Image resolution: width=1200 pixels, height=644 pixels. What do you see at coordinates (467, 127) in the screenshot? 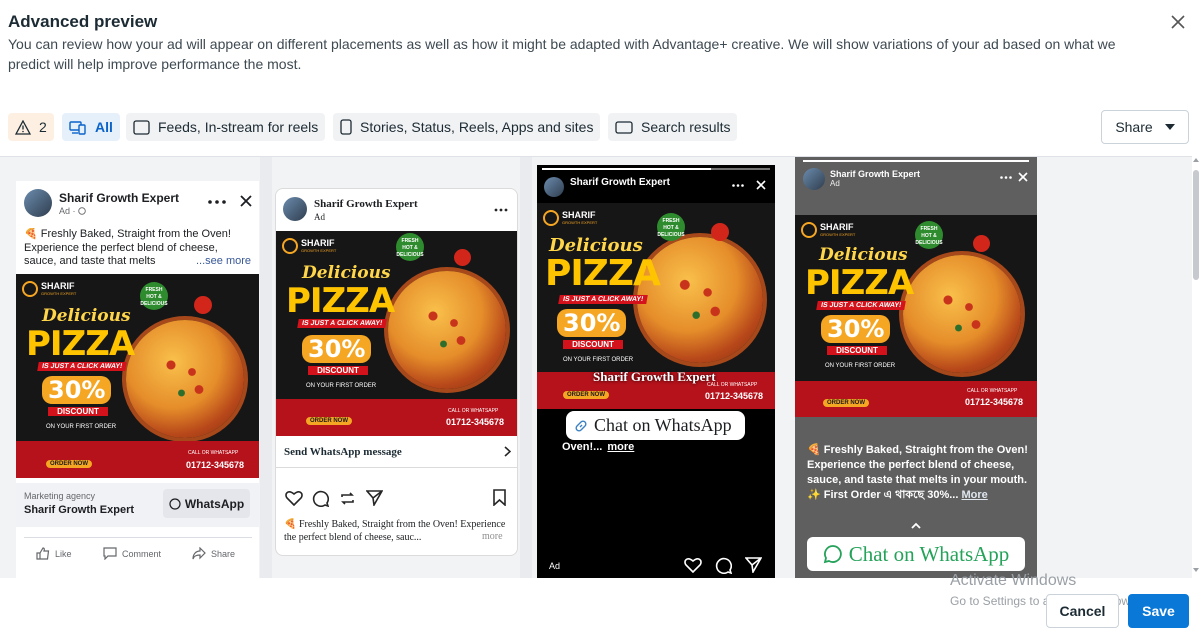
I see `filter-stories: Stories, Status, Reels, Apps and sites` at bounding box center [467, 127].